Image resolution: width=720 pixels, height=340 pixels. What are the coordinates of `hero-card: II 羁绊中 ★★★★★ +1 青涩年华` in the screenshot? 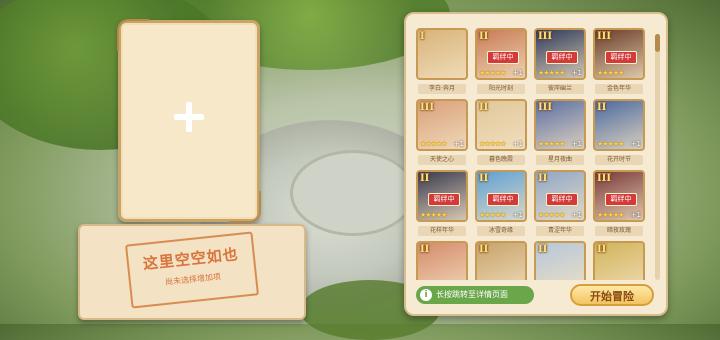 It's located at (560, 207).